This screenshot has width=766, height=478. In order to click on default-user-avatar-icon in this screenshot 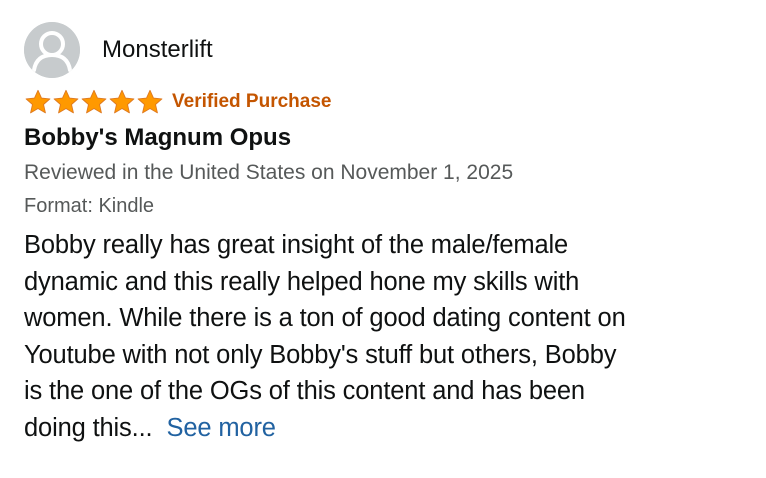, I will do `click(52, 50)`.